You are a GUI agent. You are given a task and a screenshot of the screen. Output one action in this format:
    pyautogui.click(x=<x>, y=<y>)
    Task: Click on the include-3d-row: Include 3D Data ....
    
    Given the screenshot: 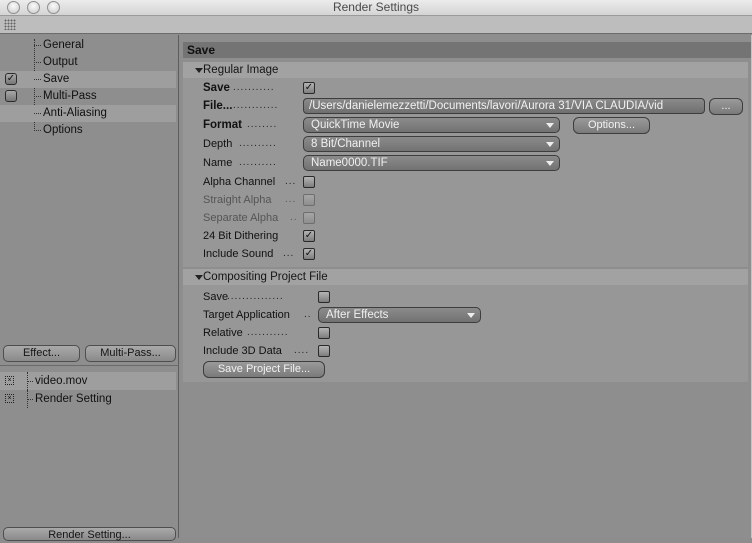 What is the action you would take?
    pyautogui.click(x=303, y=351)
    